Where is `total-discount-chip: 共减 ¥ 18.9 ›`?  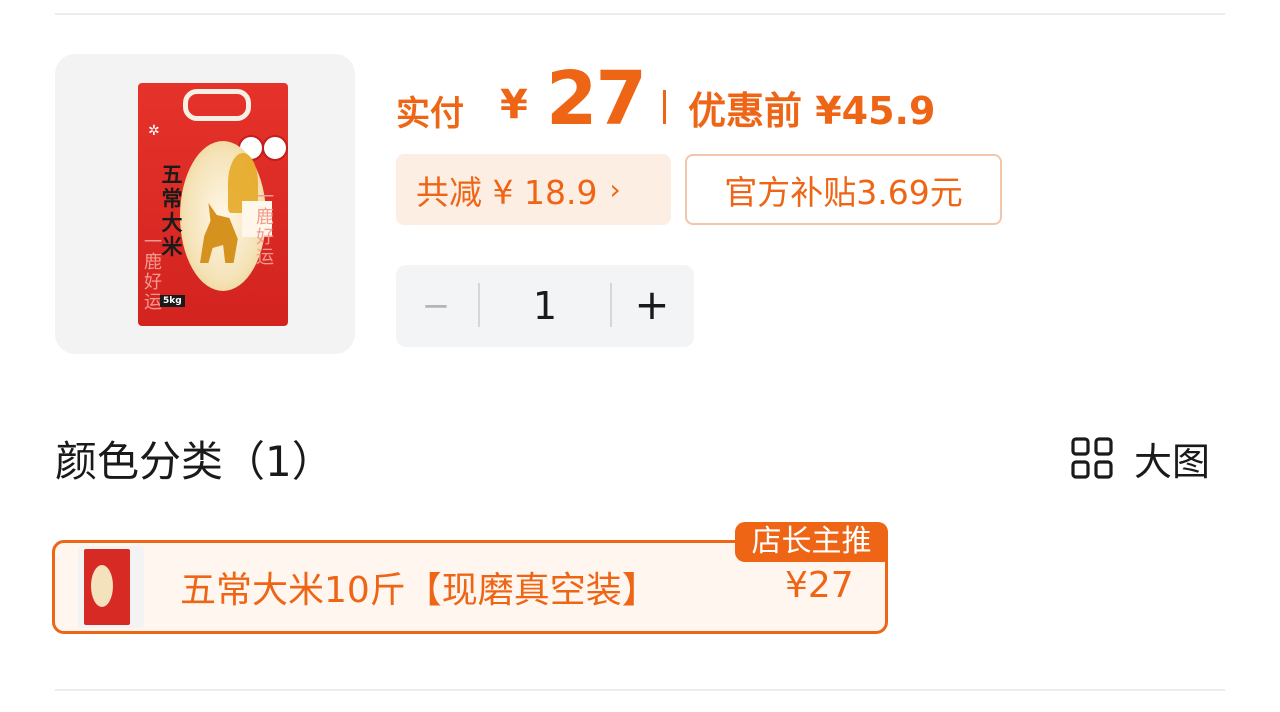 total-discount-chip: 共减 ¥ 18.9 › is located at coordinates (533, 189).